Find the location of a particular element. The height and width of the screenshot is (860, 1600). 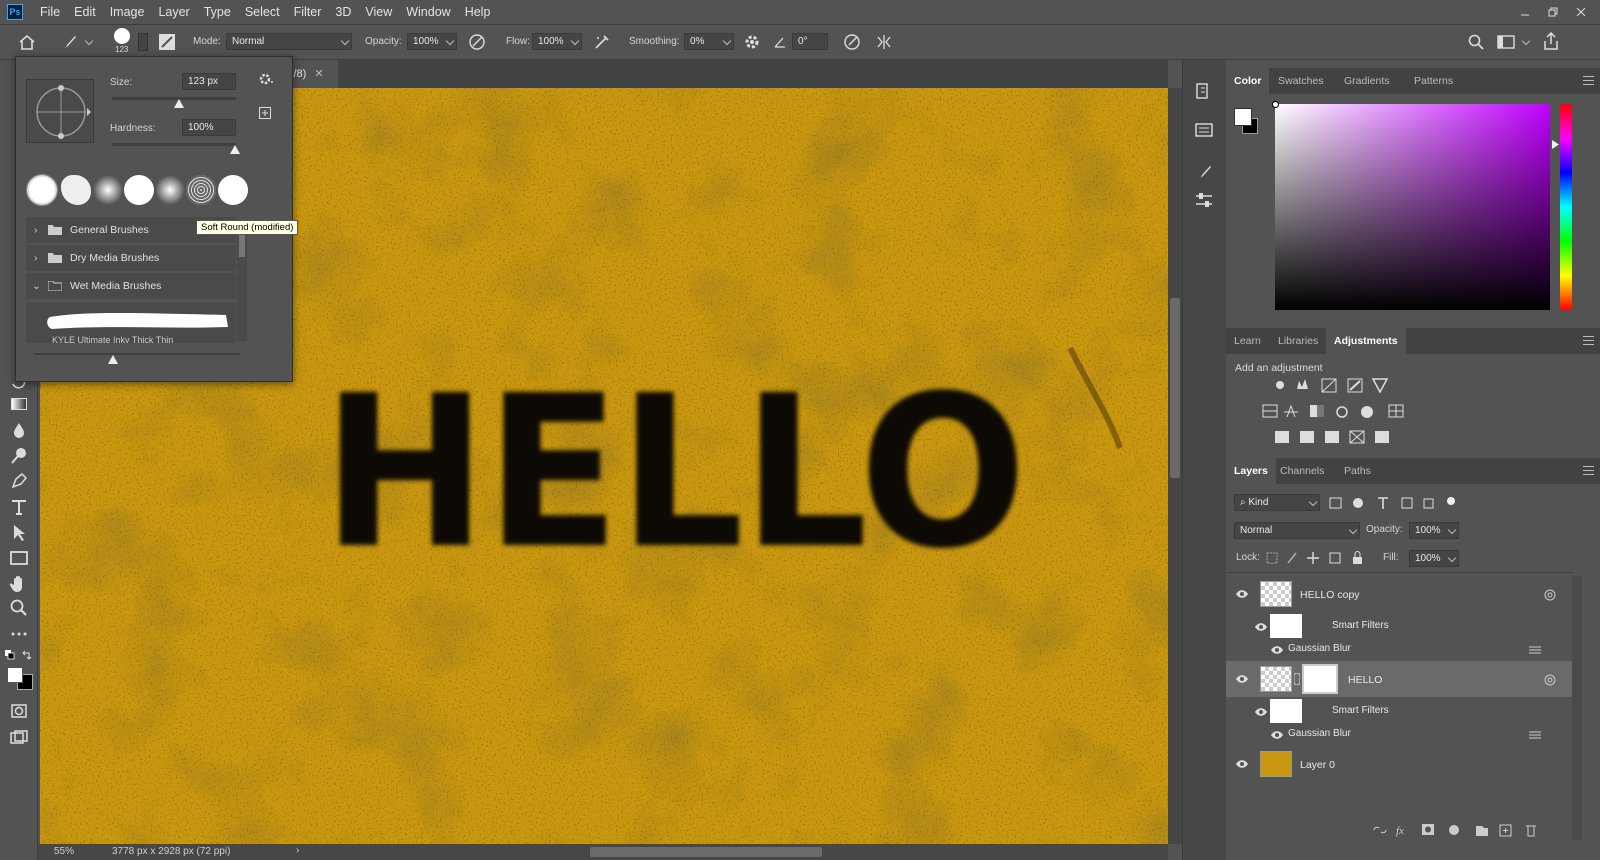

pen-tool-icon is located at coordinates (19, 481).